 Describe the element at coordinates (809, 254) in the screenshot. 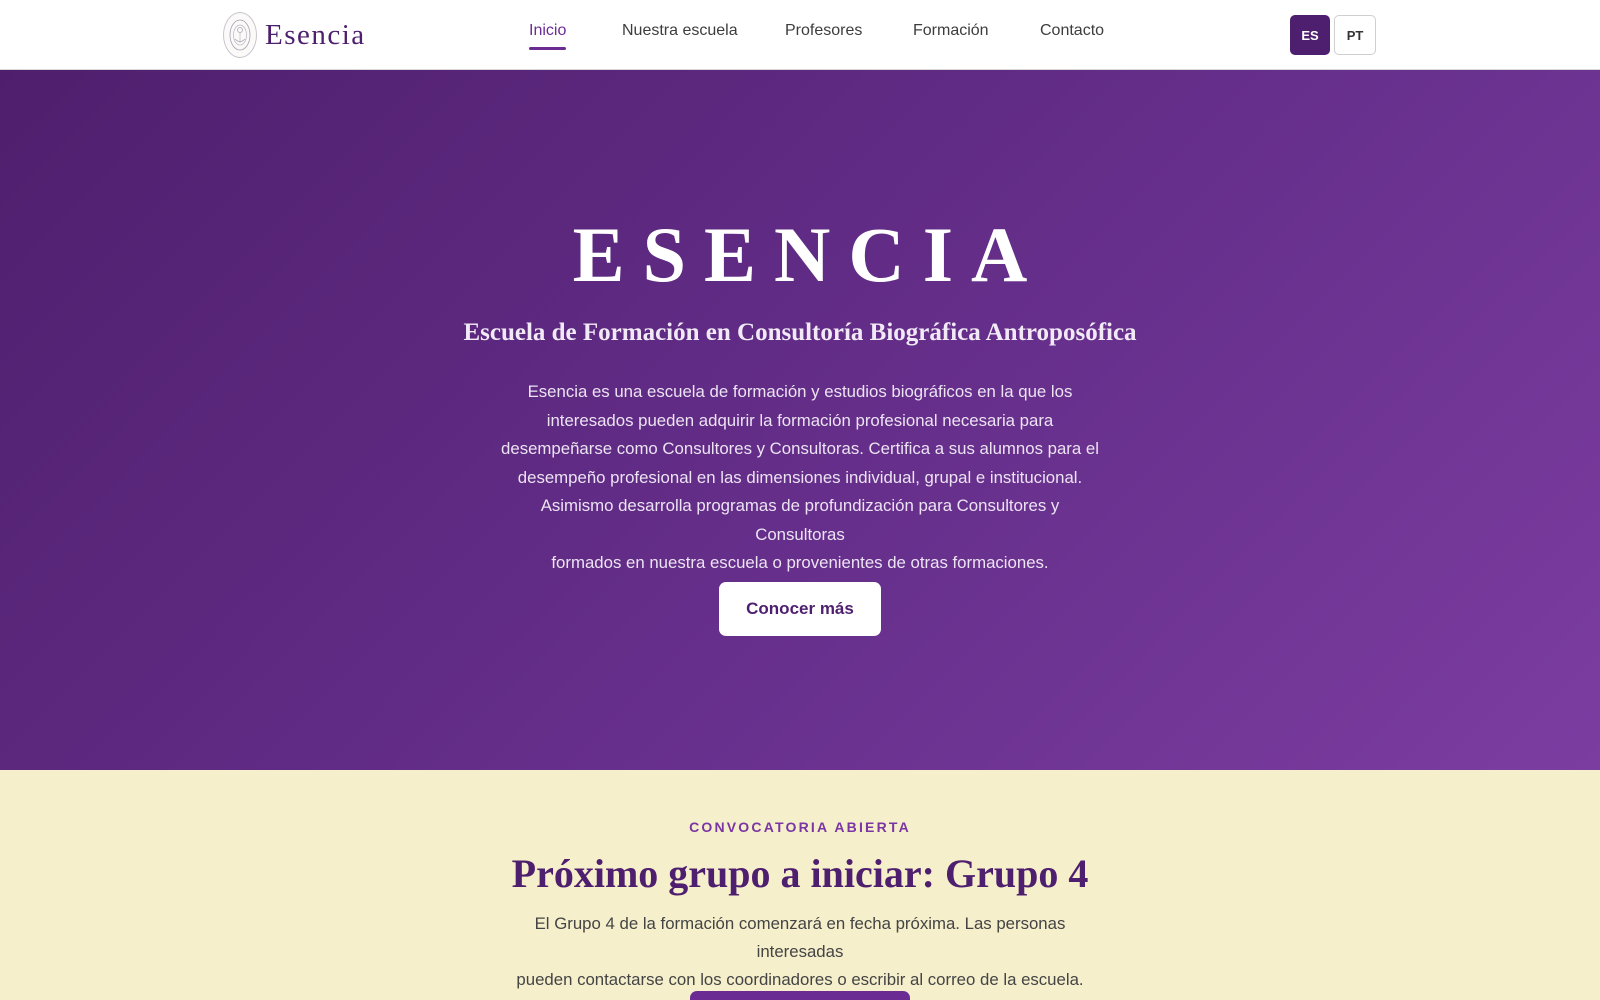

I see `hero-title: ESENCIA` at that location.